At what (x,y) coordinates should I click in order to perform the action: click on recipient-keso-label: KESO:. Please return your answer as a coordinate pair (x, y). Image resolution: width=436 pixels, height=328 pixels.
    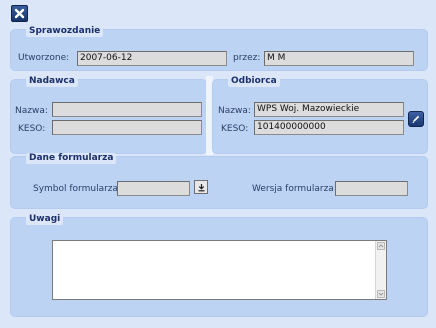
    Looking at the image, I should click on (235, 129).